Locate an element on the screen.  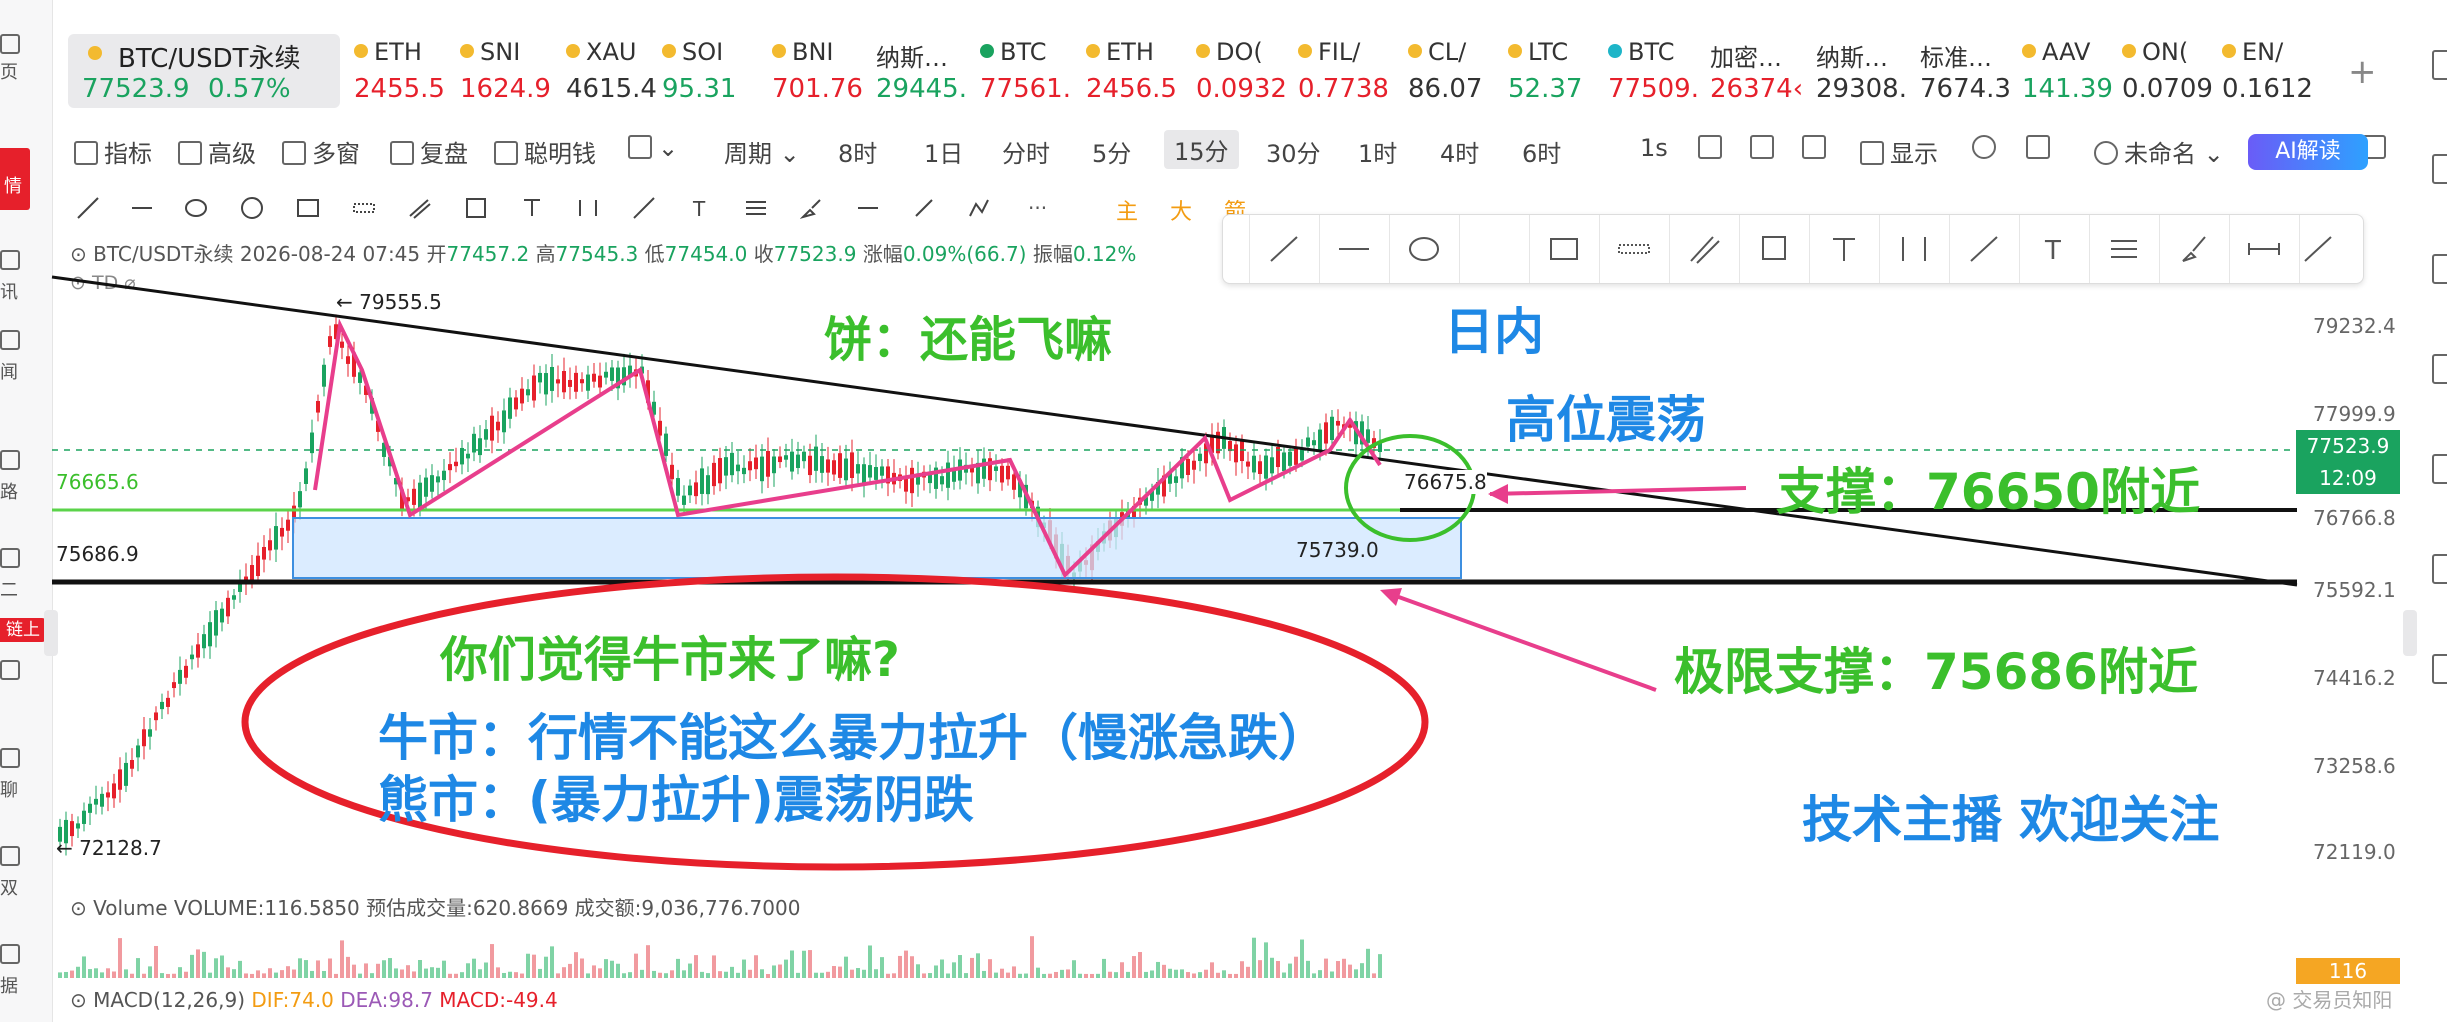
collapse-macd-icon: ⊙ is located at coordinates (78, 1000).